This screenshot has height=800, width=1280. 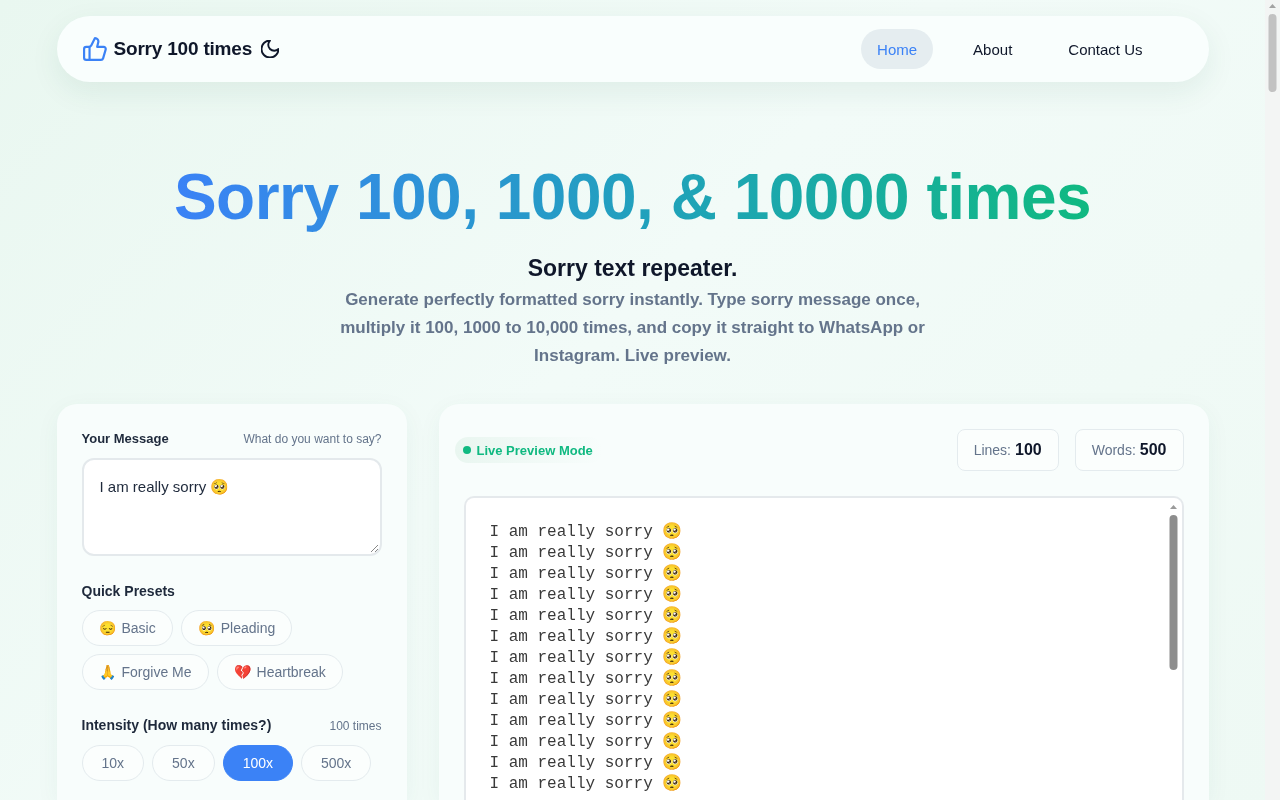 I want to click on brand-name: Sorry 100 times, so click(x=183, y=49).